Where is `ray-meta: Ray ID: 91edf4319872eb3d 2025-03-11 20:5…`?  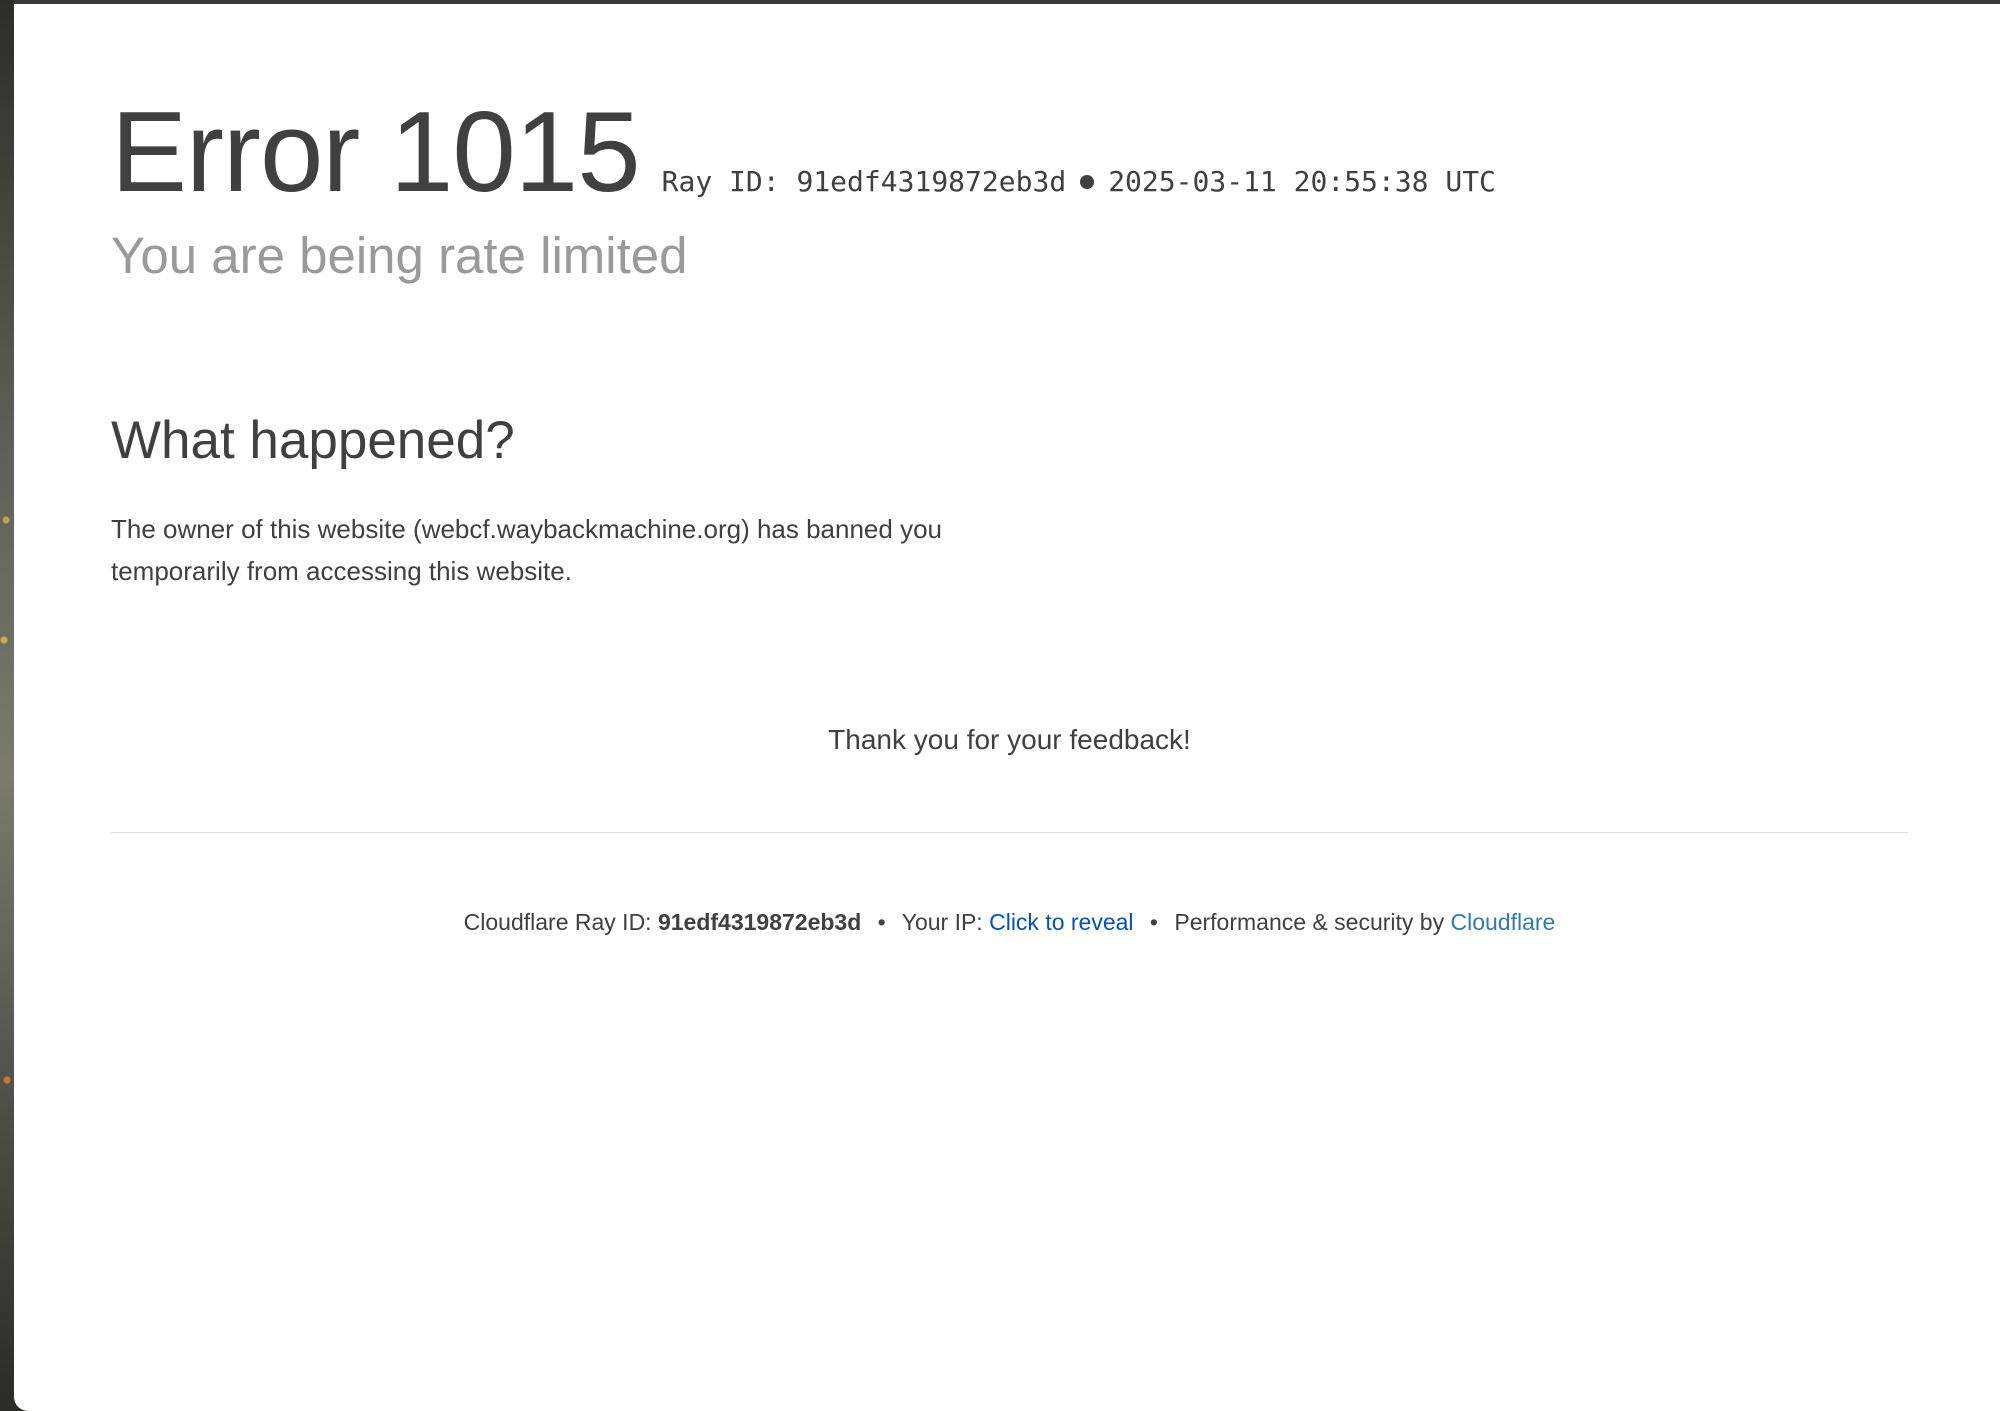 ray-meta: Ray ID: 91edf4319872eb3d 2025-03-11 20:5… is located at coordinates (1079, 181).